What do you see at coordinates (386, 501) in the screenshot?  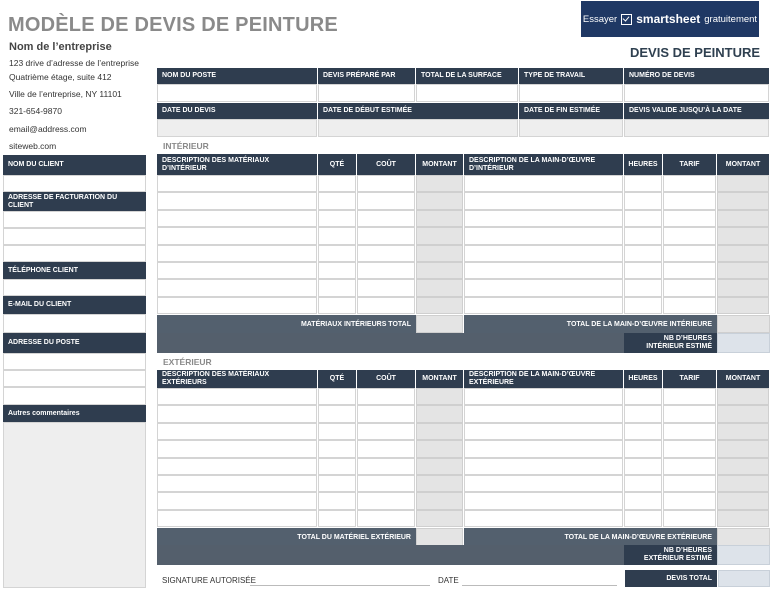 I see `exterior-cell-r6-c2` at bounding box center [386, 501].